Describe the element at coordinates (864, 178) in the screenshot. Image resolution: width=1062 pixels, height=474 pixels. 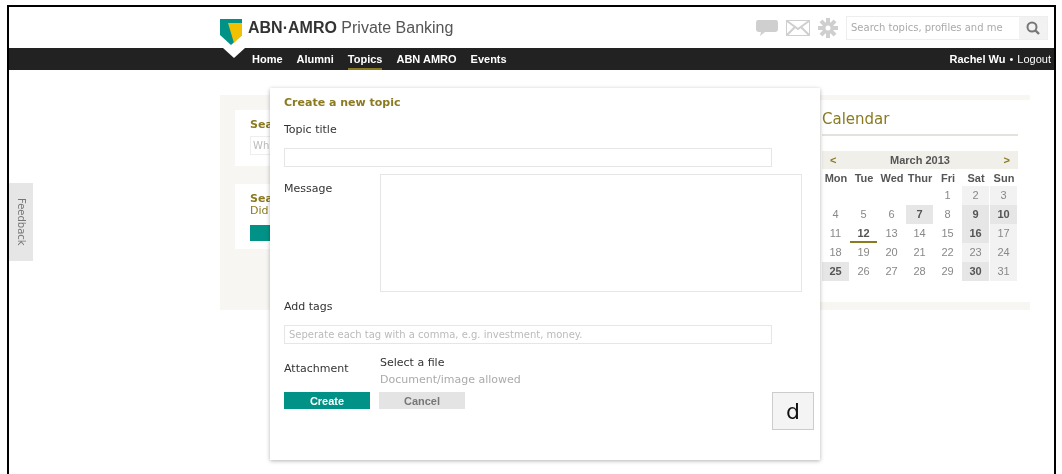
I see `weekday-label: Tue` at that location.